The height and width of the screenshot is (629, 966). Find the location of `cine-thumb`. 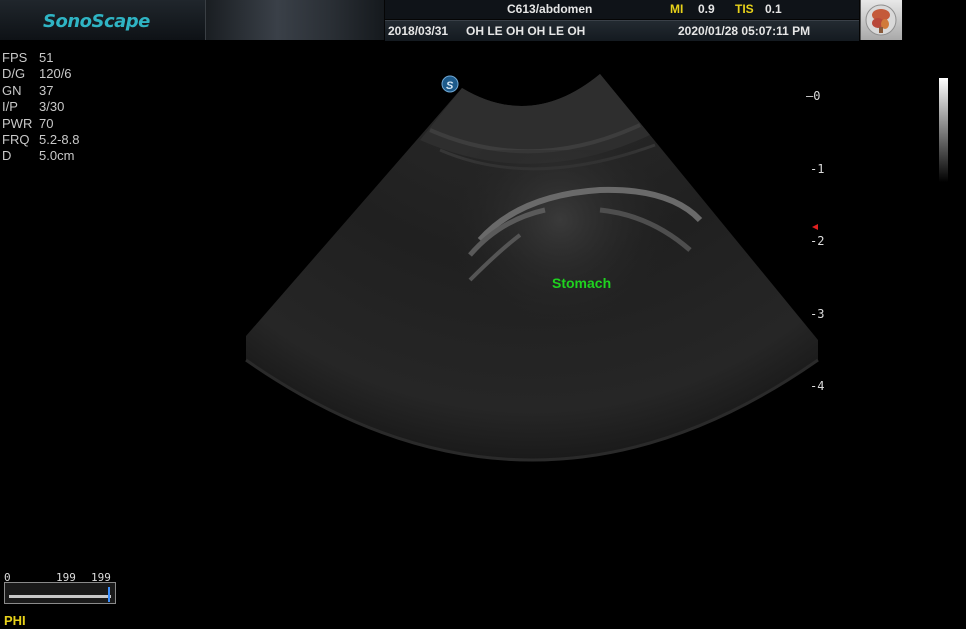

cine-thumb is located at coordinates (109, 594).